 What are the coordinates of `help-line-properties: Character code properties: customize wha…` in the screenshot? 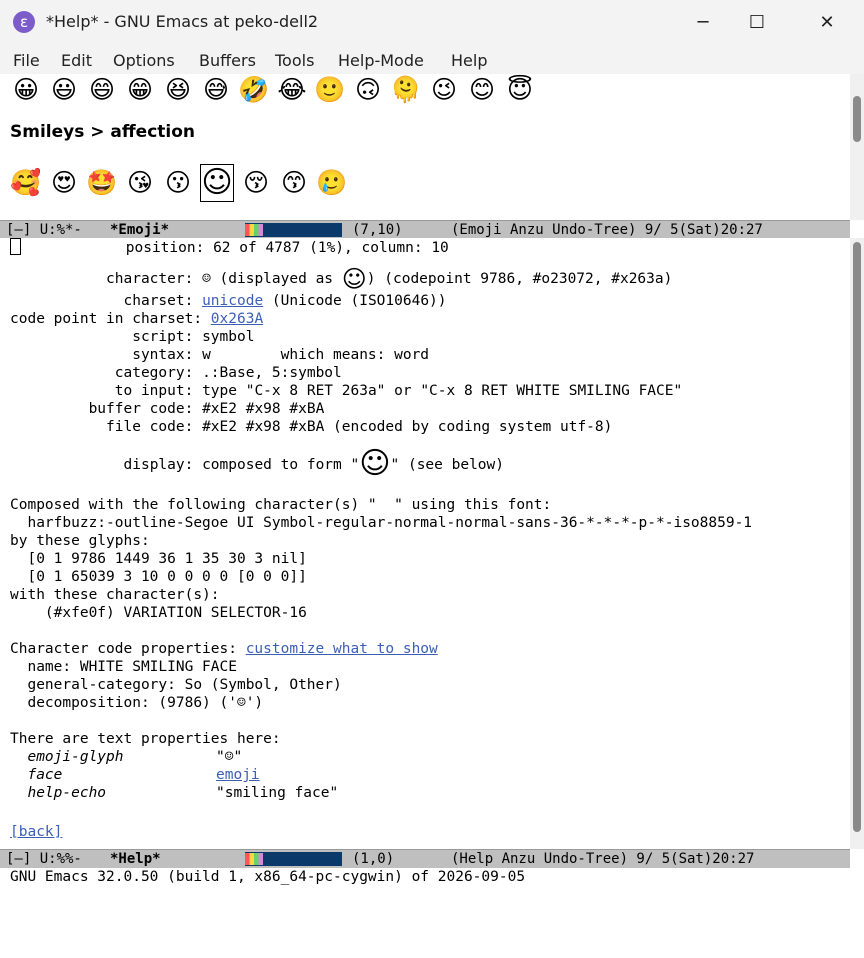 It's located at (224, 649).